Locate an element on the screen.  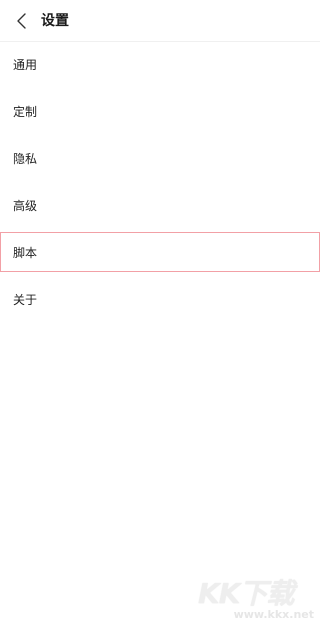
menu-item-label: 通用 is located at coordinates (25, 64).